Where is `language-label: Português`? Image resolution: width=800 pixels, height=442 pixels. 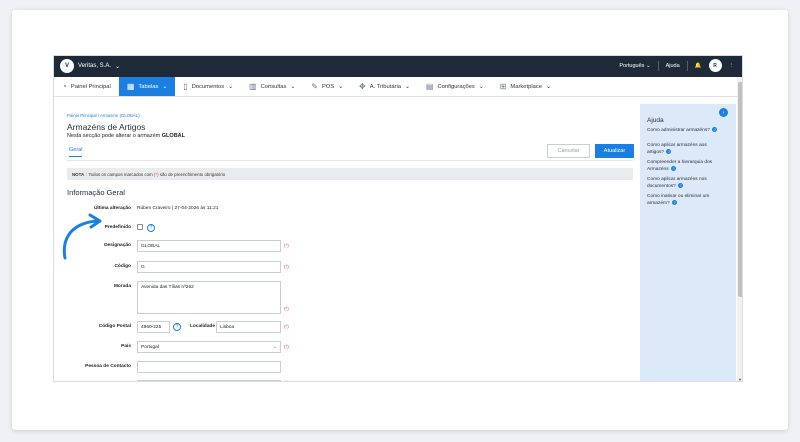
language-label: Português is located at coordinates (632, 65).